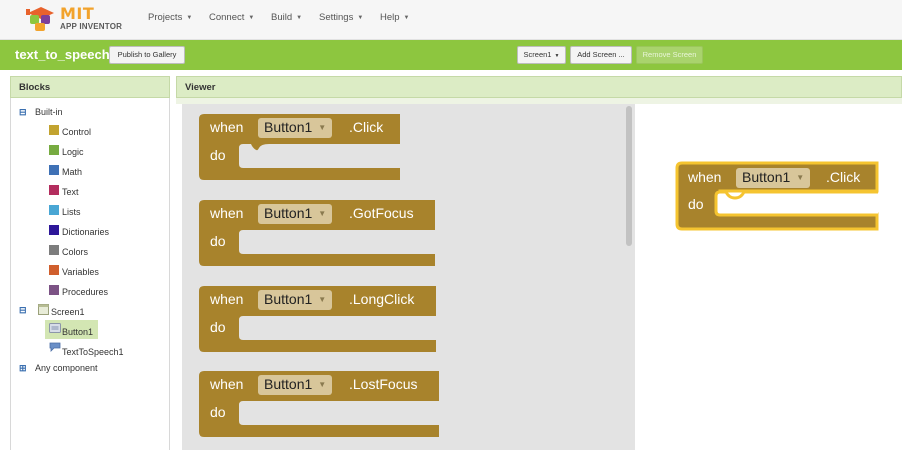 This screenshot has height=450, width=902. I want to click on screen-select-label: Screen1, so click(537, 54).